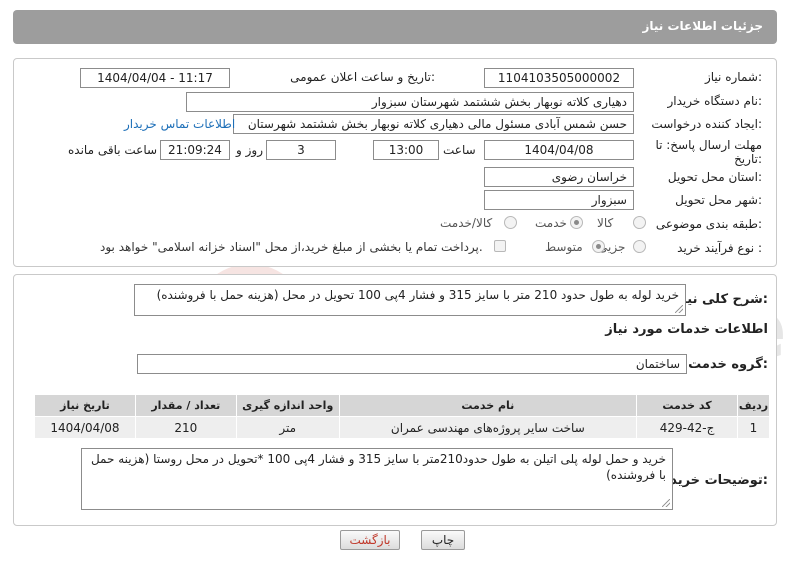 Image resolution: width=788 pixels, height=566 pixels. What do you see at coordinates (249, 150) in the screenshot?
I see `deadline-days-label: روز و` at bounding box center [249, 150].